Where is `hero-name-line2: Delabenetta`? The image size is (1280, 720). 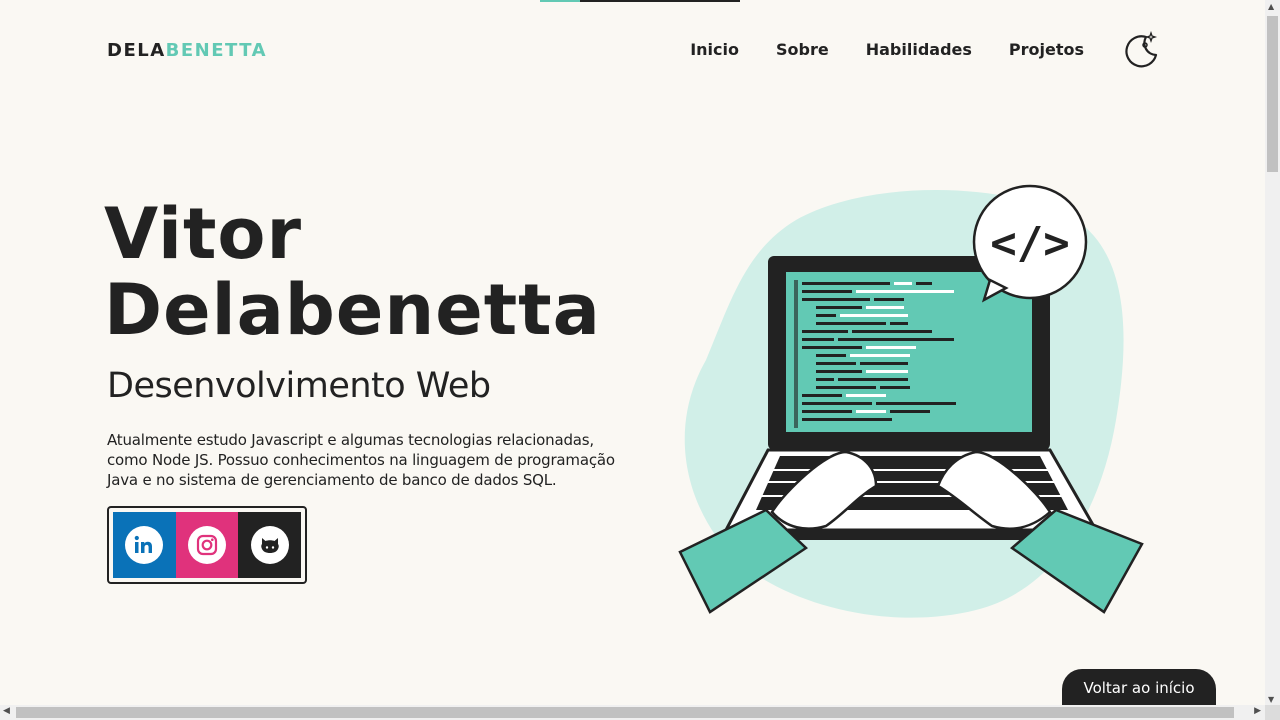
hero-name-line2: Delabenetta is located at coordinates (352, 310).